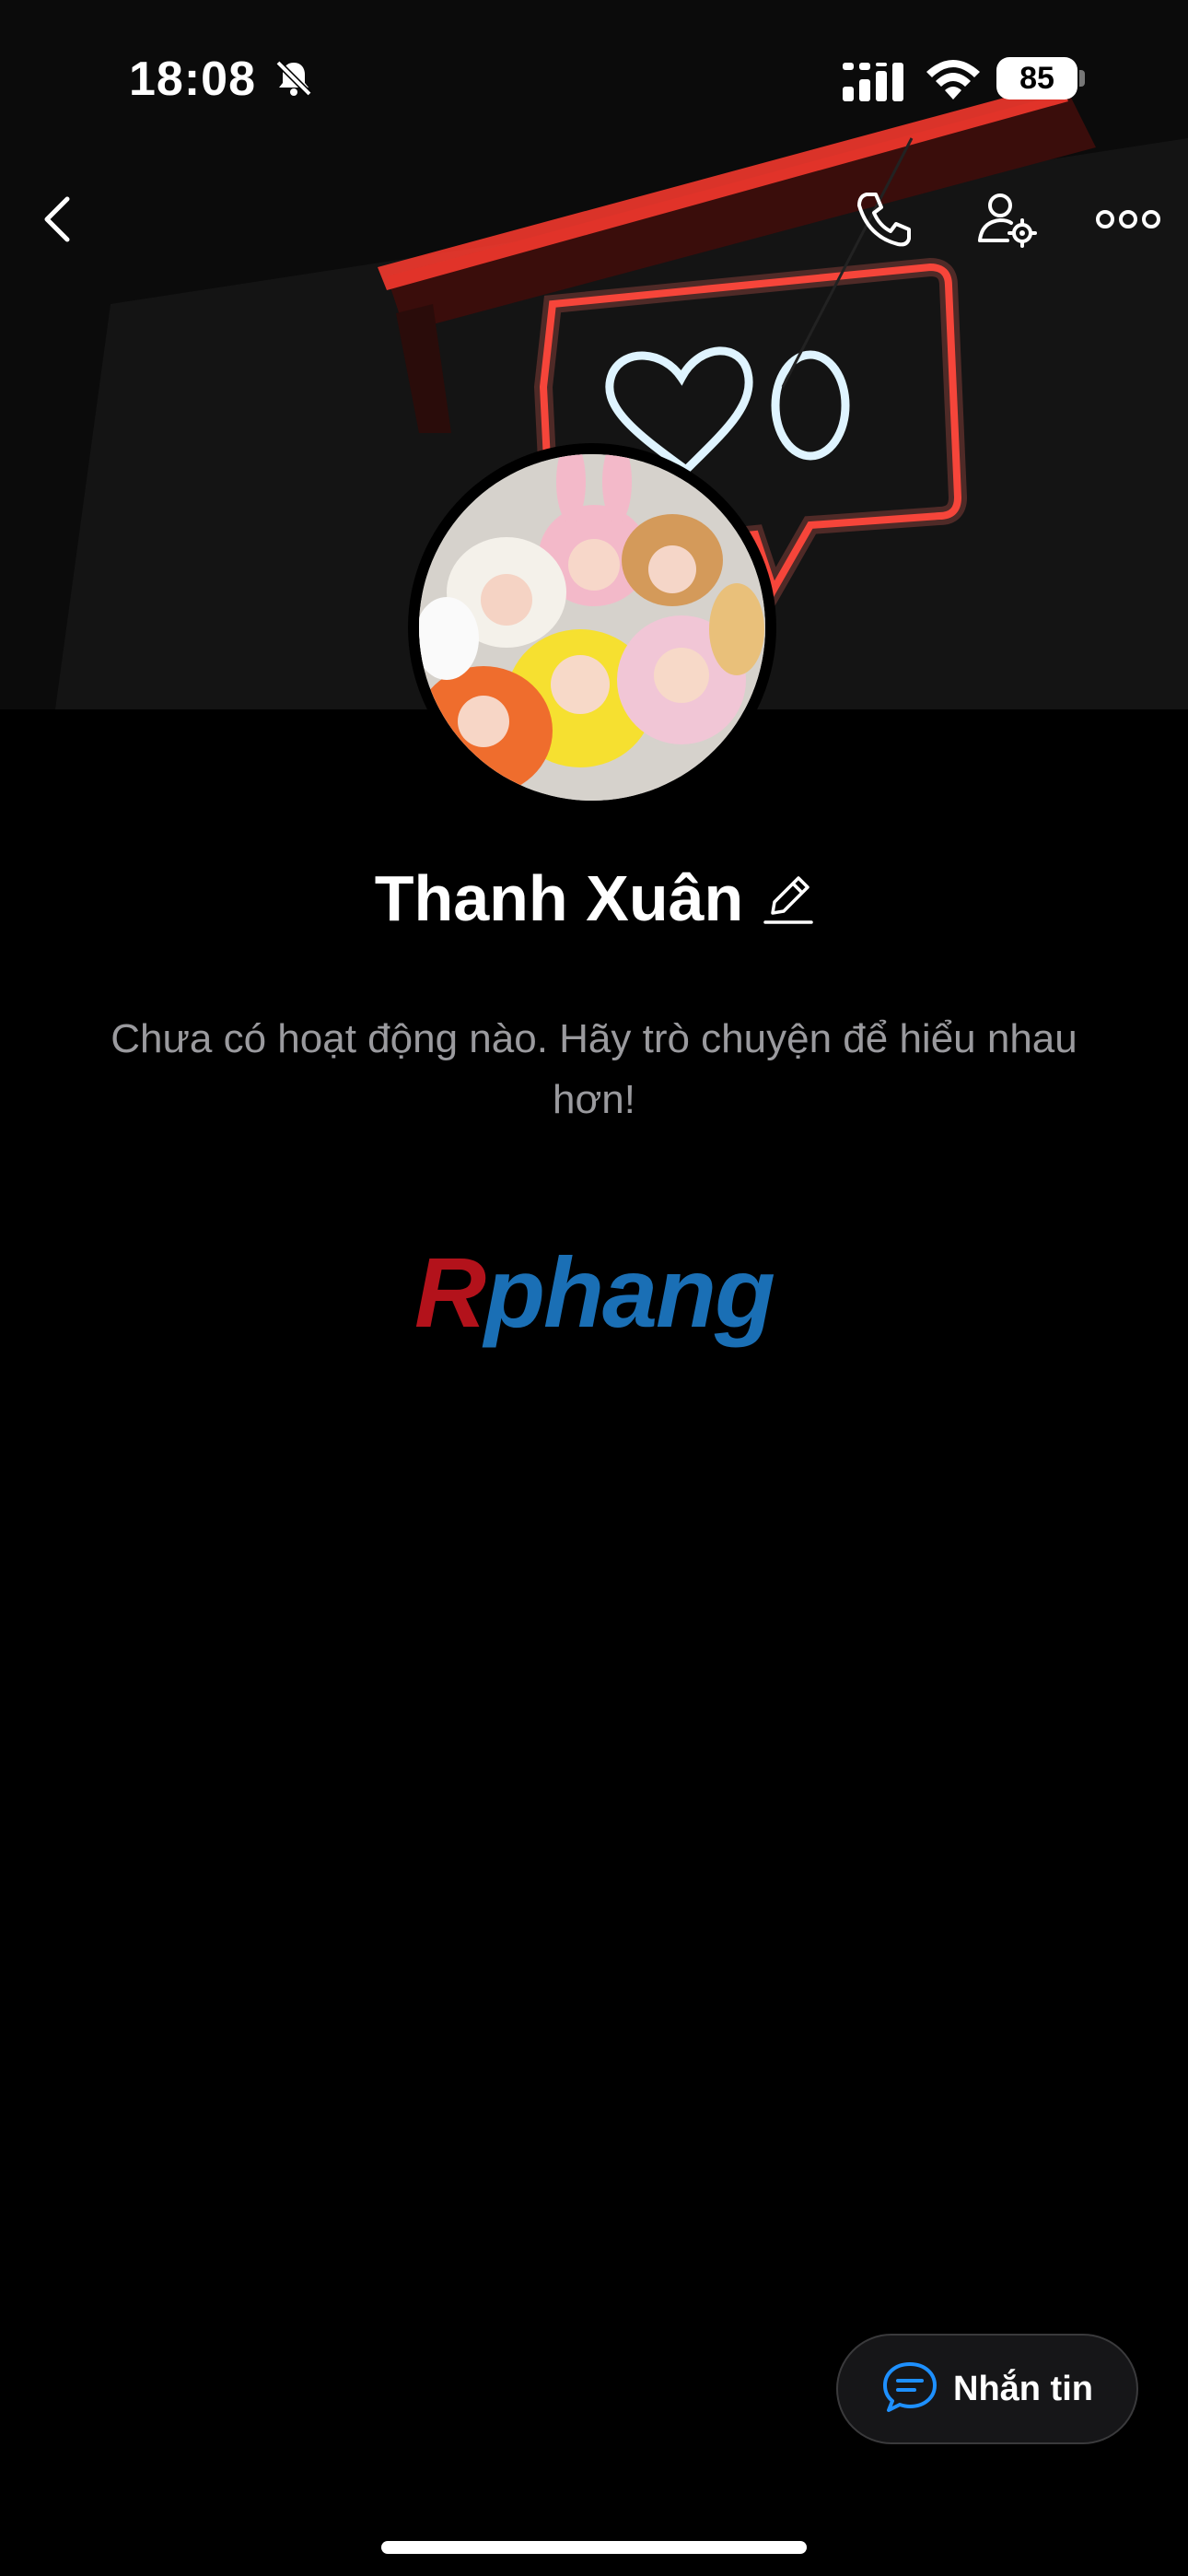 The height and width of the screenshot is (2576, 1188). I want to click on status-bar: 18:08 85, so click(594, 78).